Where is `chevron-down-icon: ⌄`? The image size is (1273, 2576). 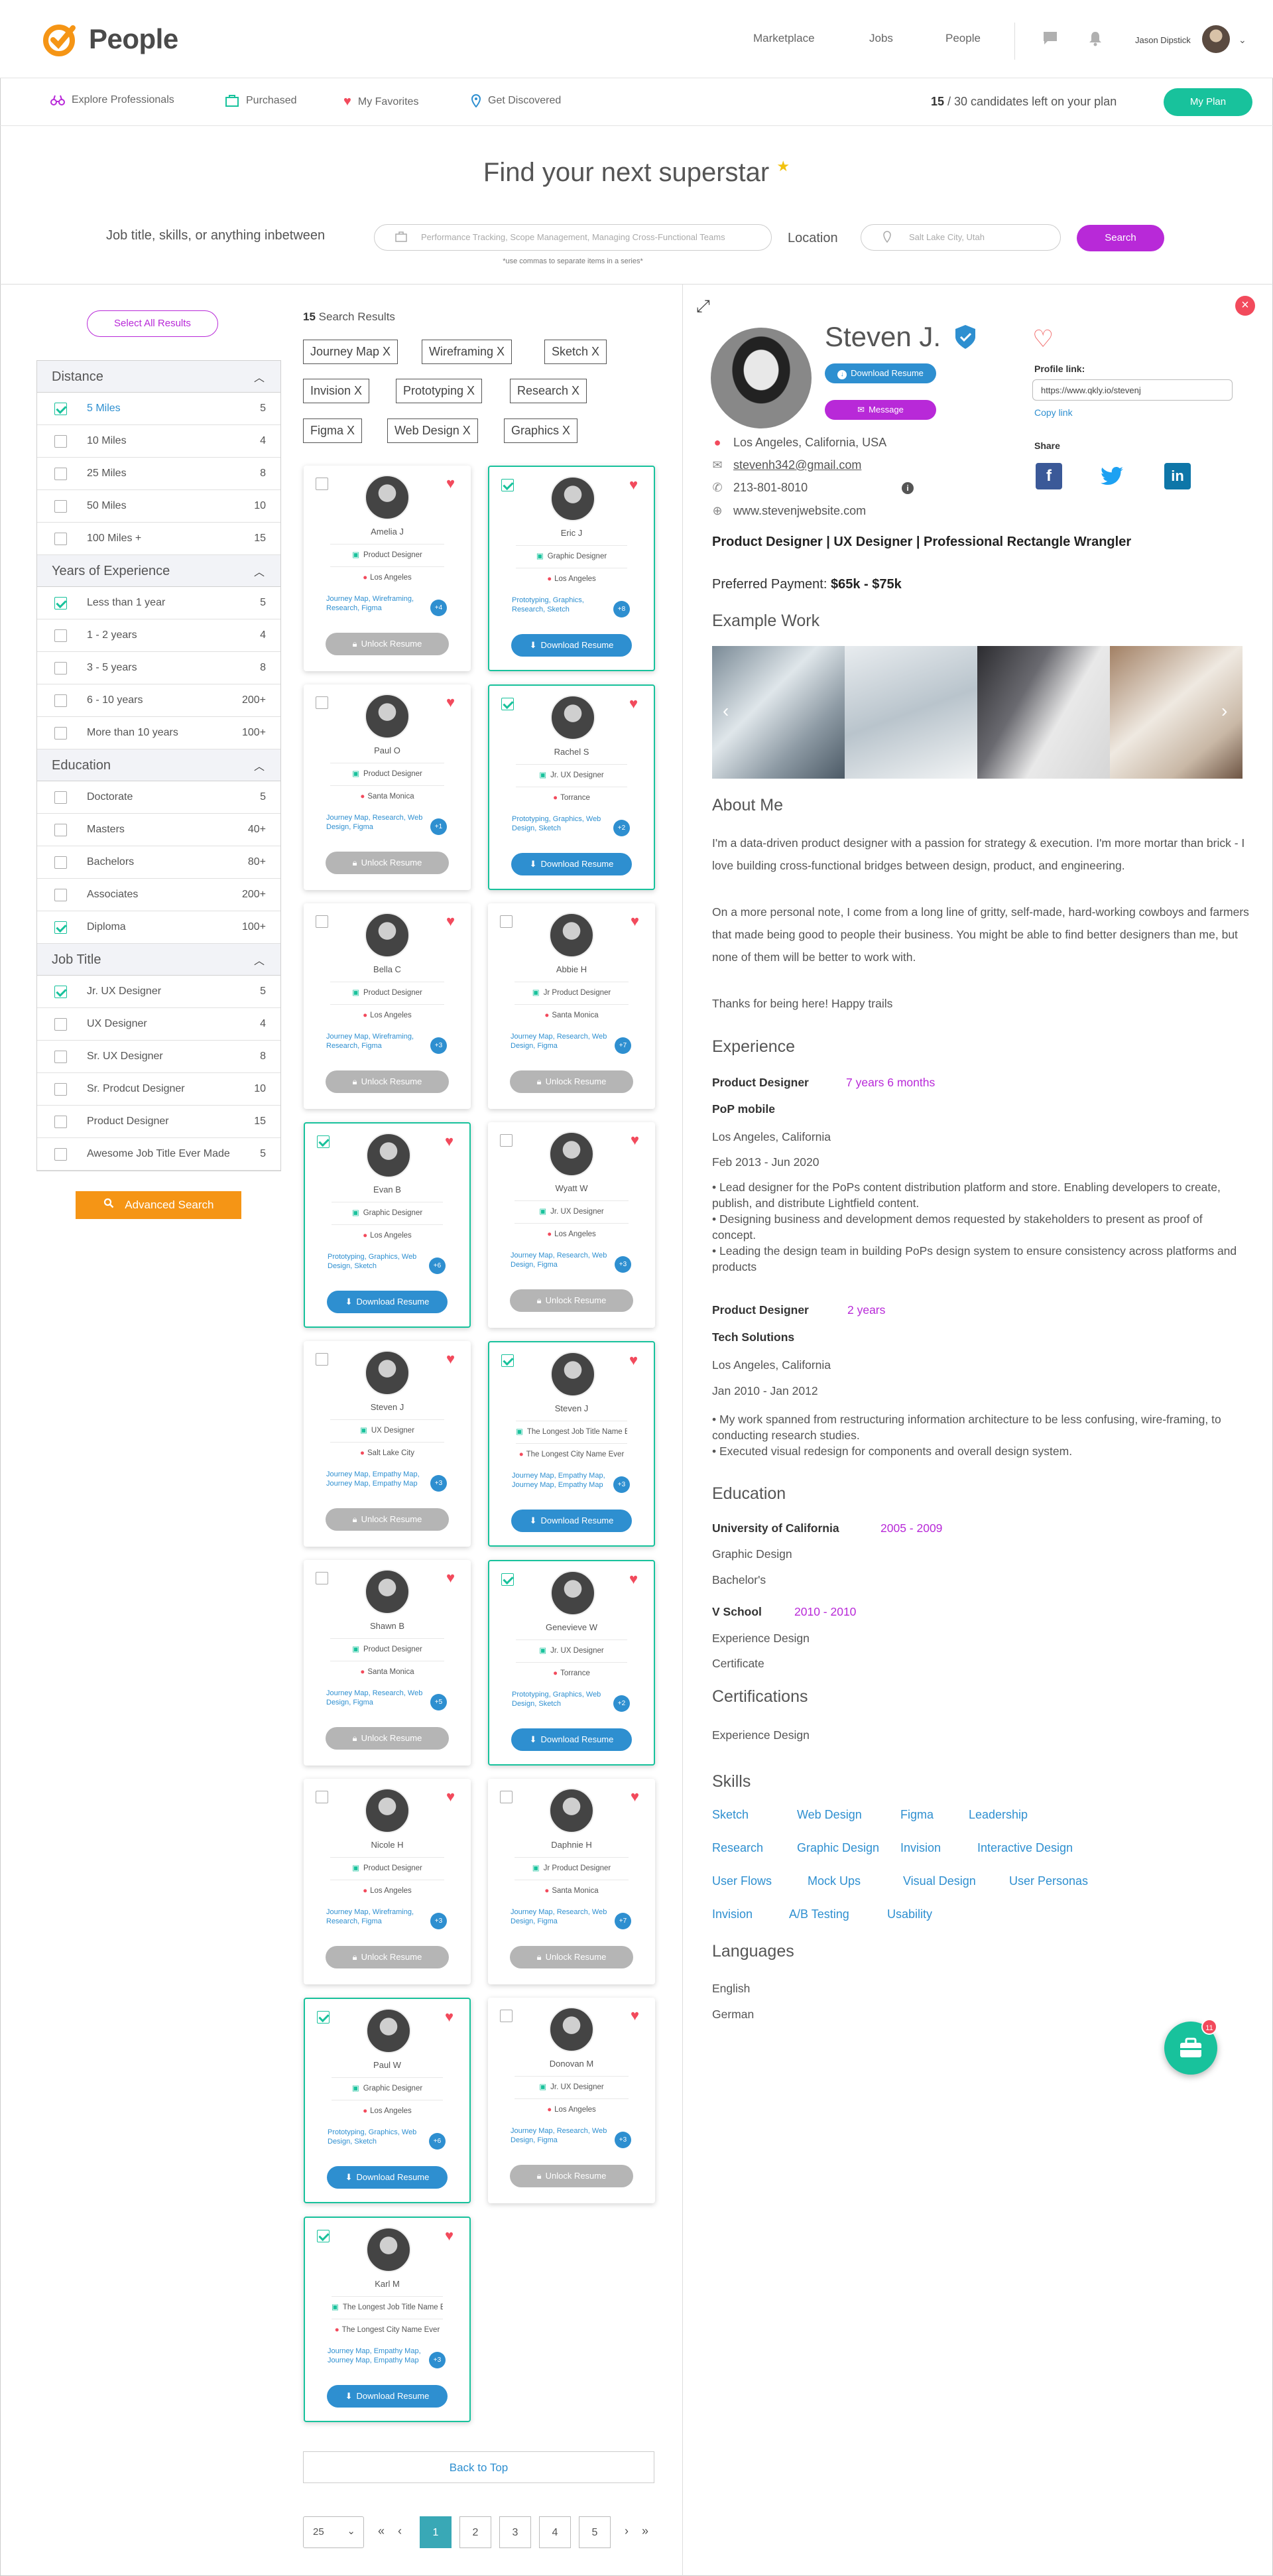 chevron-down-icon: ⌄ is located at coordinates (1242, 40).